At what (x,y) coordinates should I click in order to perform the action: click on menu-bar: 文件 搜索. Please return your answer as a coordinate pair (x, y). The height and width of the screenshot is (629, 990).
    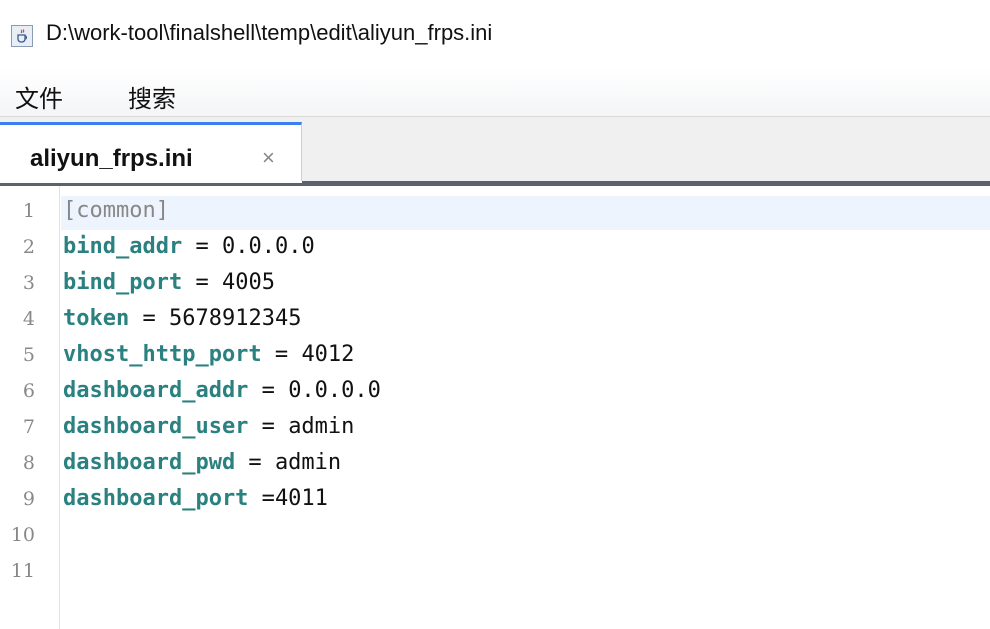
    Looking at the image, I should click on (495, 92).